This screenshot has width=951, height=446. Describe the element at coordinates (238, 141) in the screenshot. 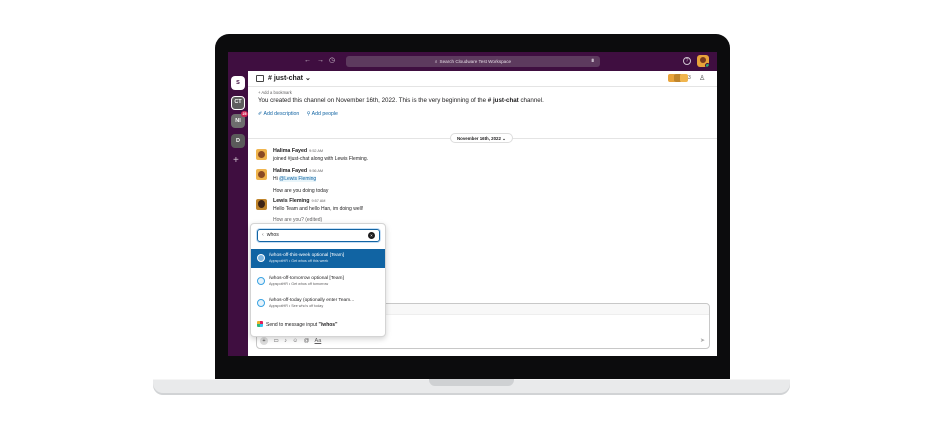

I see `workspace-d: D` at that location.